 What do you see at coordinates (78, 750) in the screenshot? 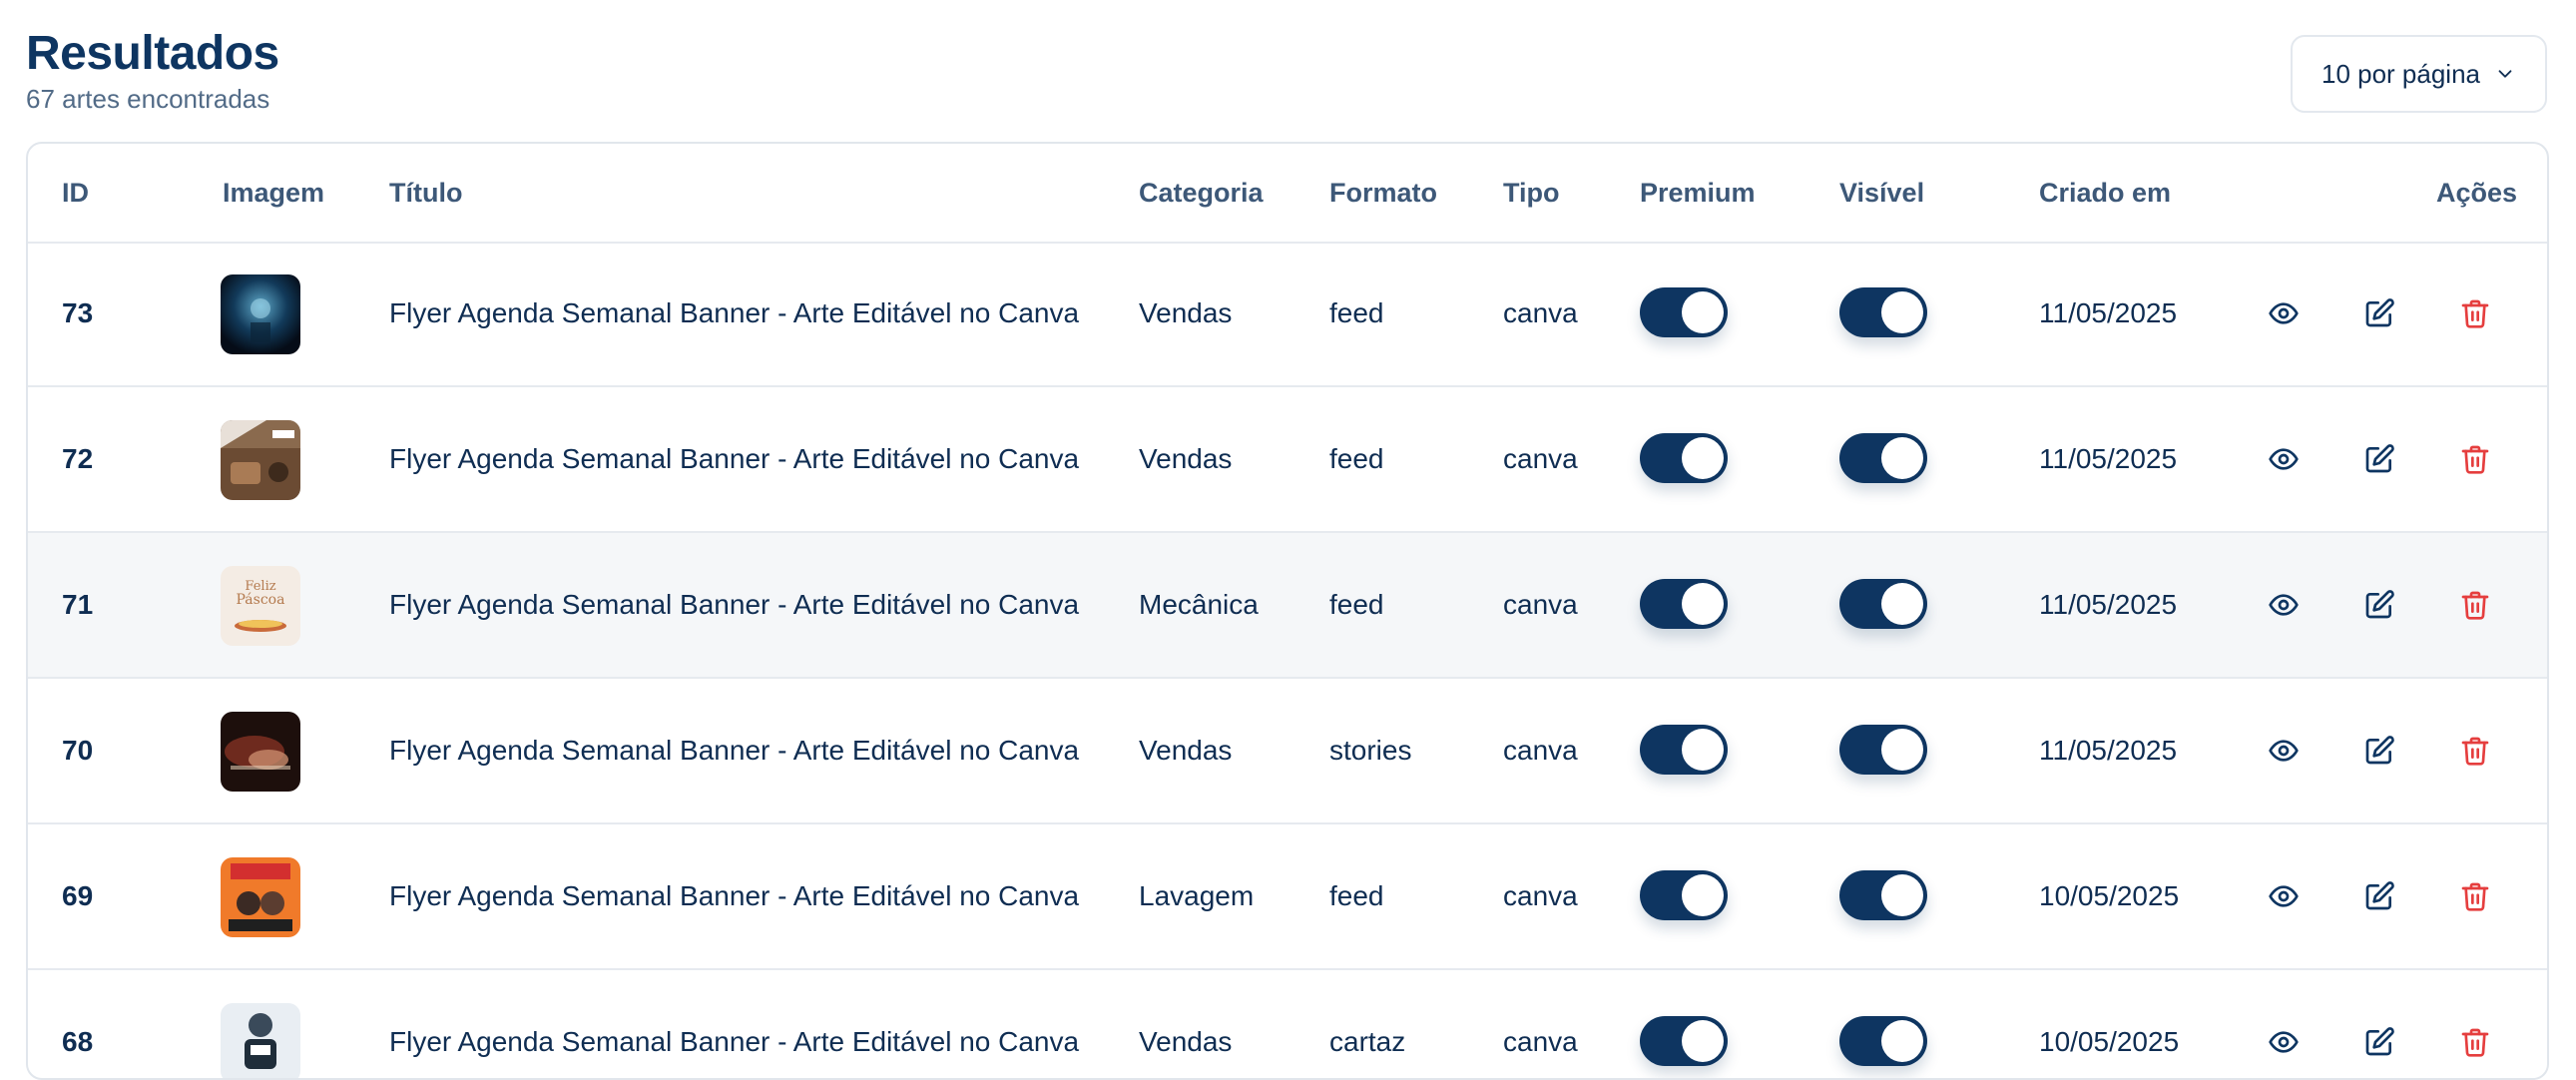
I see `row-id: 70` at bounding box center [78, 750].